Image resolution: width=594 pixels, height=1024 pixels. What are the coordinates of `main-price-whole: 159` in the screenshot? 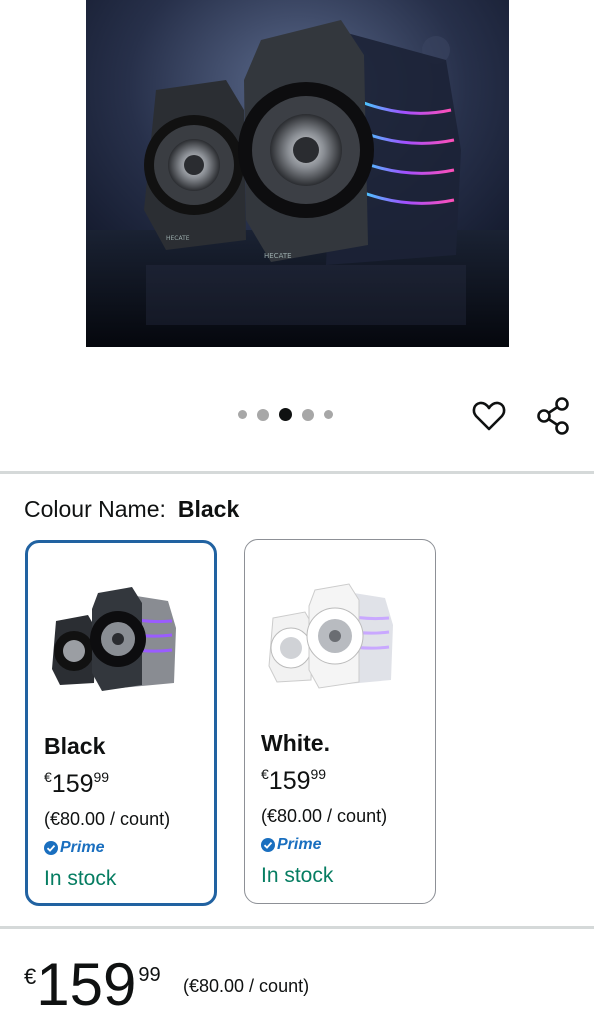 It's located at (86, 984).